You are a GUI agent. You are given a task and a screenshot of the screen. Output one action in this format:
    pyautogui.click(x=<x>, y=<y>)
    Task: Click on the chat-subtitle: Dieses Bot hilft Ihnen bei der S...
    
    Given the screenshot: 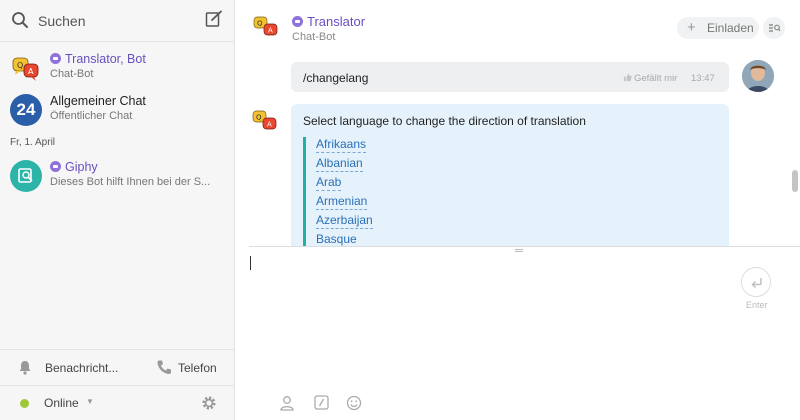 What is the action you would take?
    pyautogui.click(x=130, y=182)
    